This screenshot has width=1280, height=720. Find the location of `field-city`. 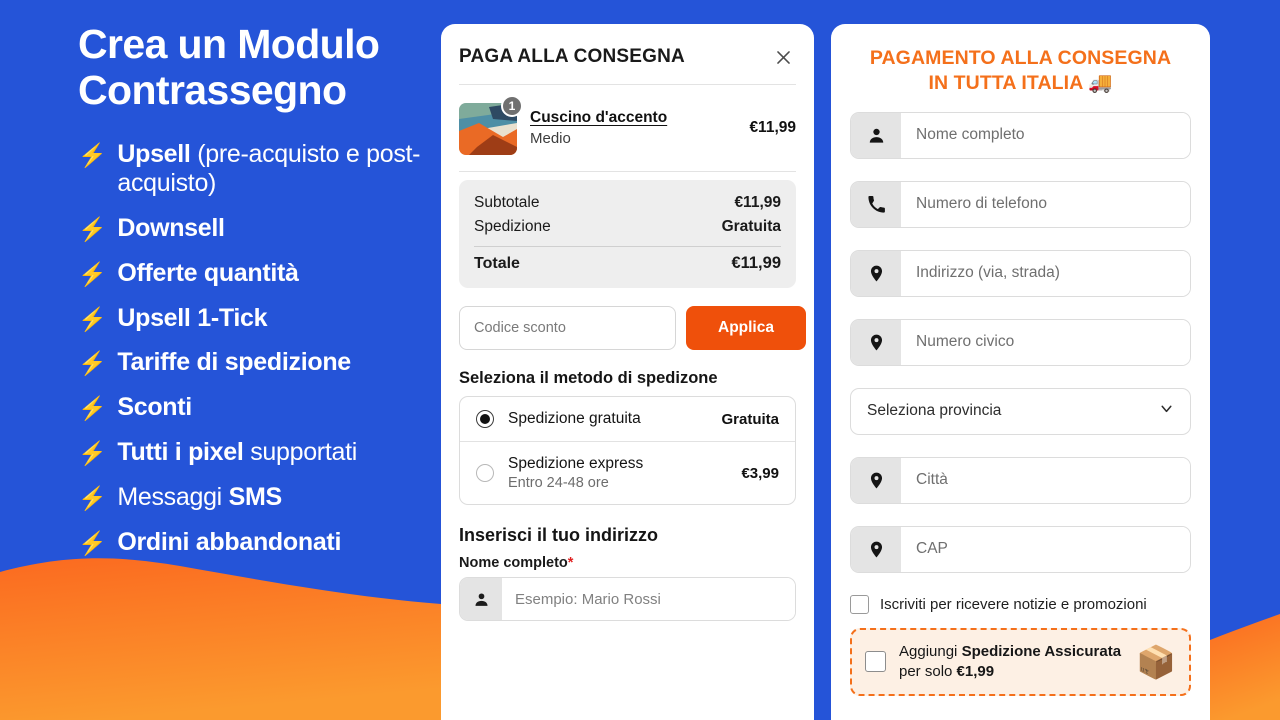

field-city is located at coordinates (1020, 480).